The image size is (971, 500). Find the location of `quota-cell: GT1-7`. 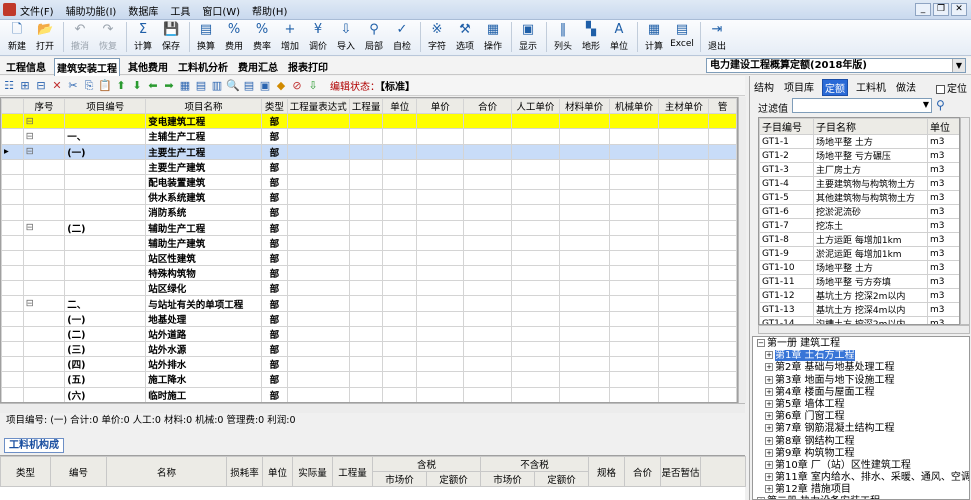

quota-cell: GT1-7 is located at coordinates (786, 225).